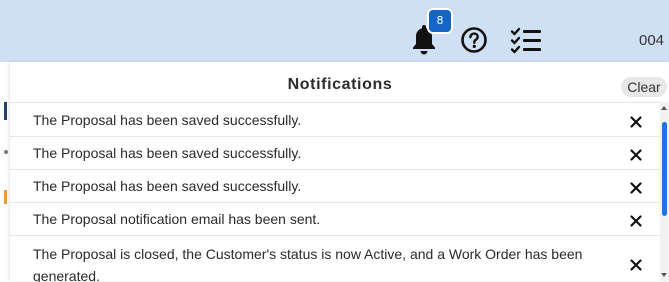 The image size is (669, 282). What do you see at coordinates (644, 87) in the screenshot?
I see `clear-button: Clear` at bounding box center [644, 87].